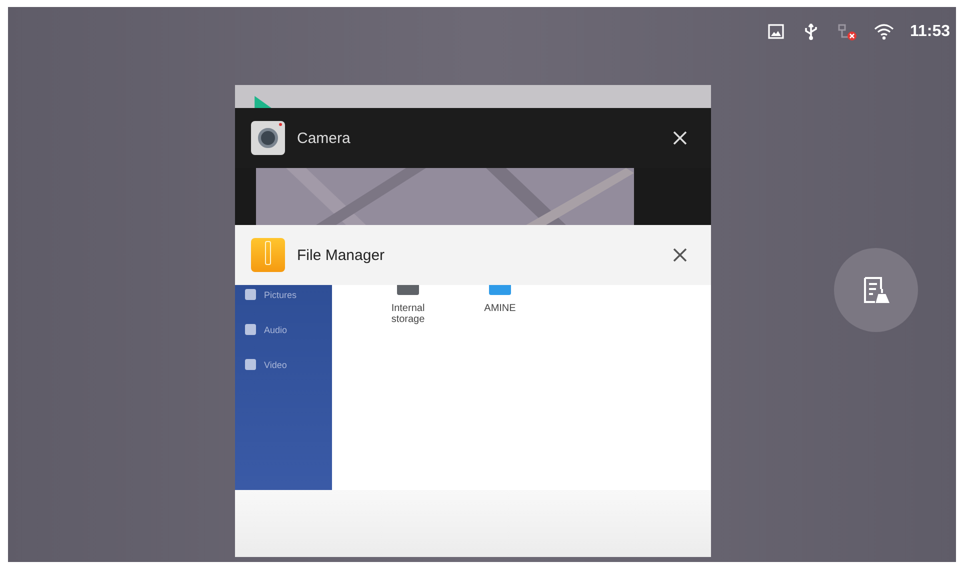 The width and height of the screenshot is (964, 569). I want to click on app-title: File Manager, so click(341, 255).